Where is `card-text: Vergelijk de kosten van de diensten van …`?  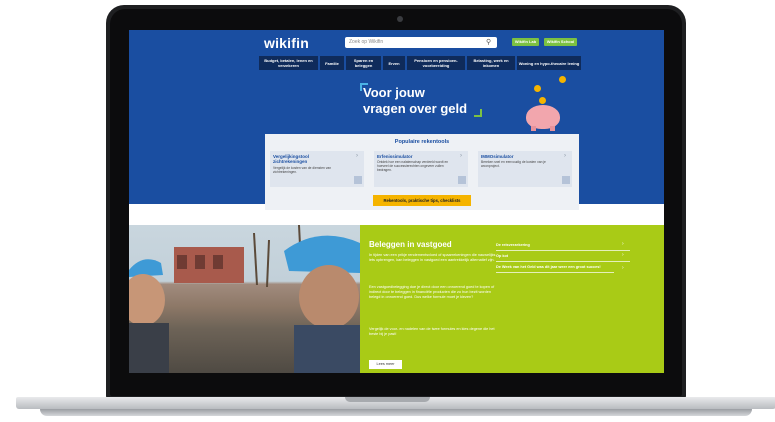 card-text: Vergelijk de kosten van de diensten van … is located at coordinates (302, 170).